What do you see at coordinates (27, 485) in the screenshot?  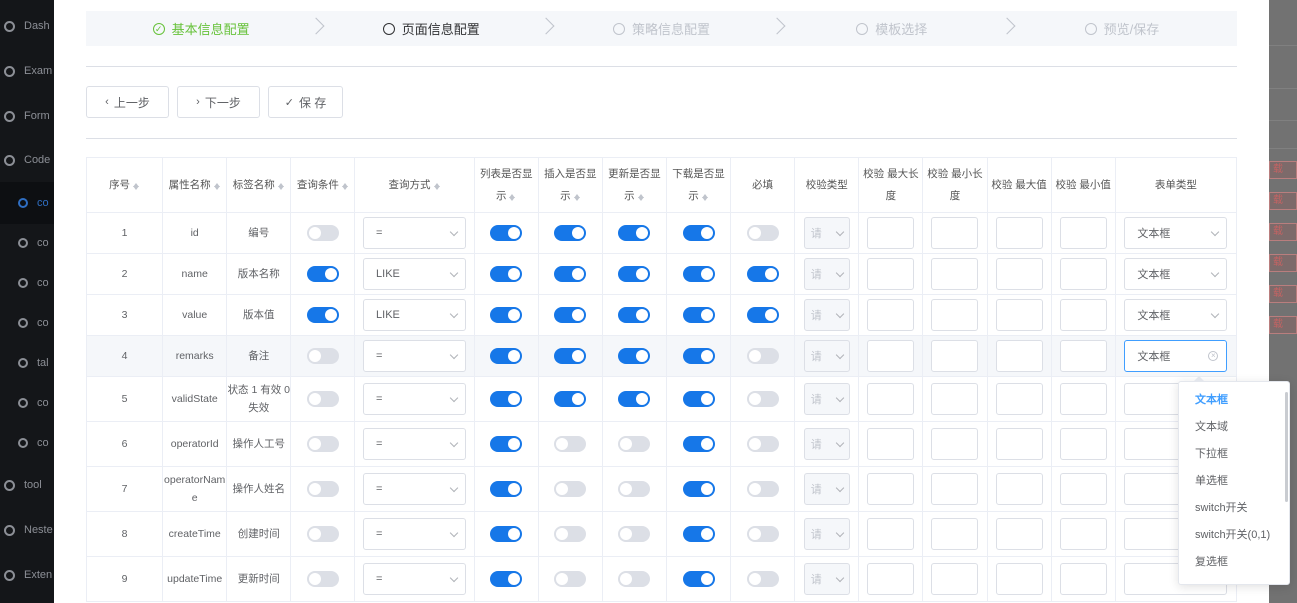 I see `sidebar-item: tool` at bounding box center [27, 485].